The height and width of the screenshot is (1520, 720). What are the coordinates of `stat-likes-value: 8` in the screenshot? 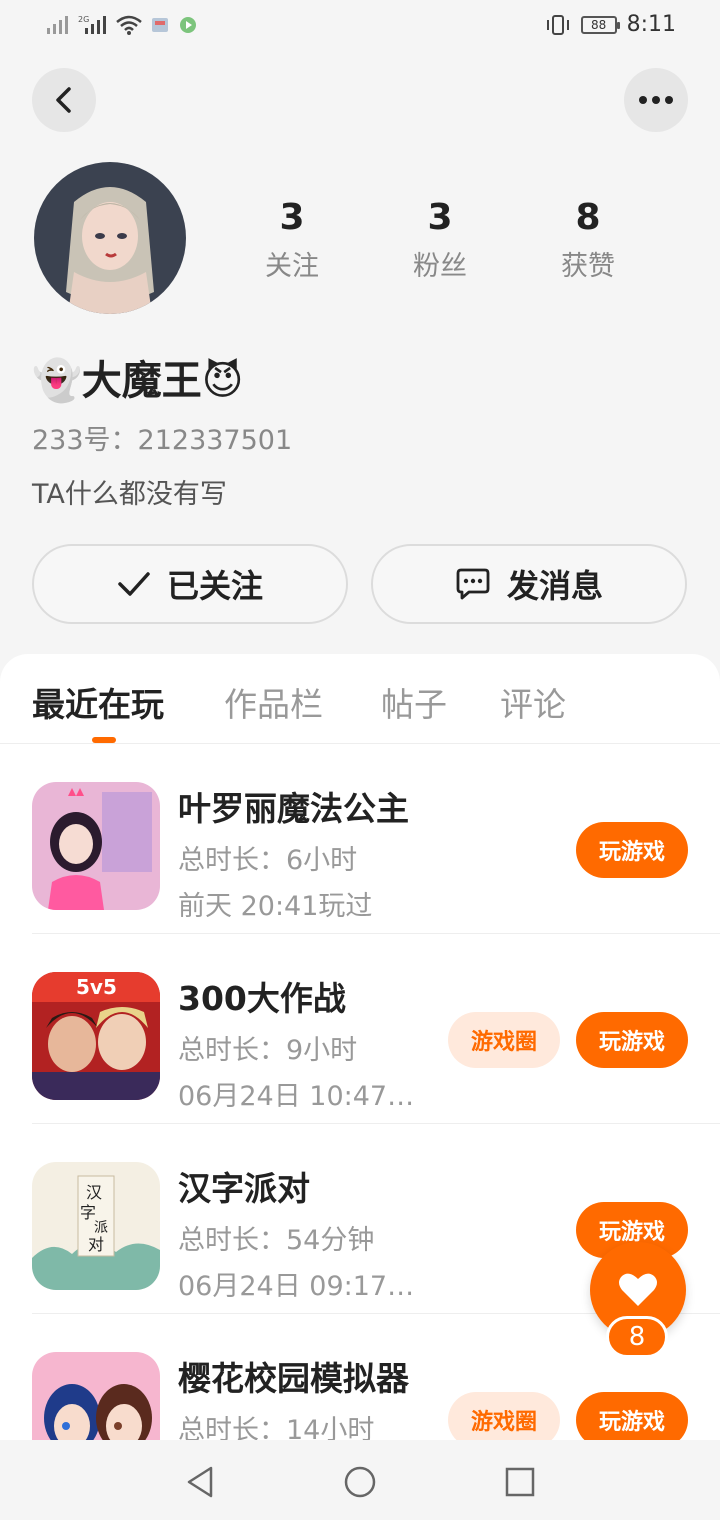 It's located at (588, 217).